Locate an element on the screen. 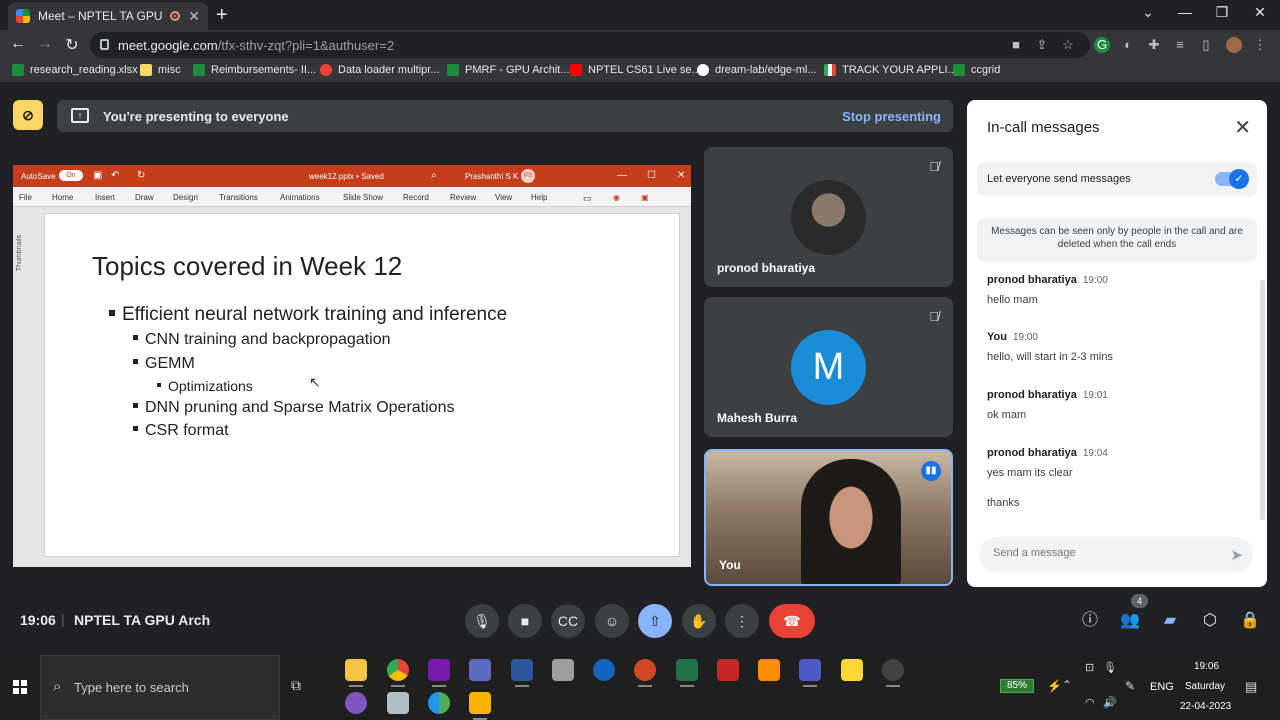  task-view-icon: ⧉ is located at coordinates (296, 685).